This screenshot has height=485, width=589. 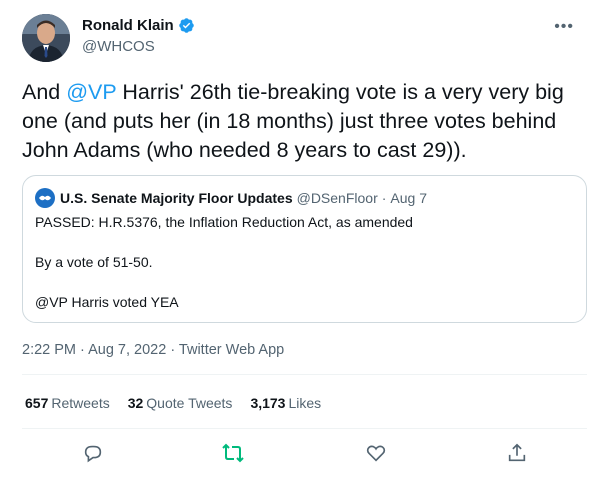 I want to click on more-options-icon: •••, so click(x=564, y=27).